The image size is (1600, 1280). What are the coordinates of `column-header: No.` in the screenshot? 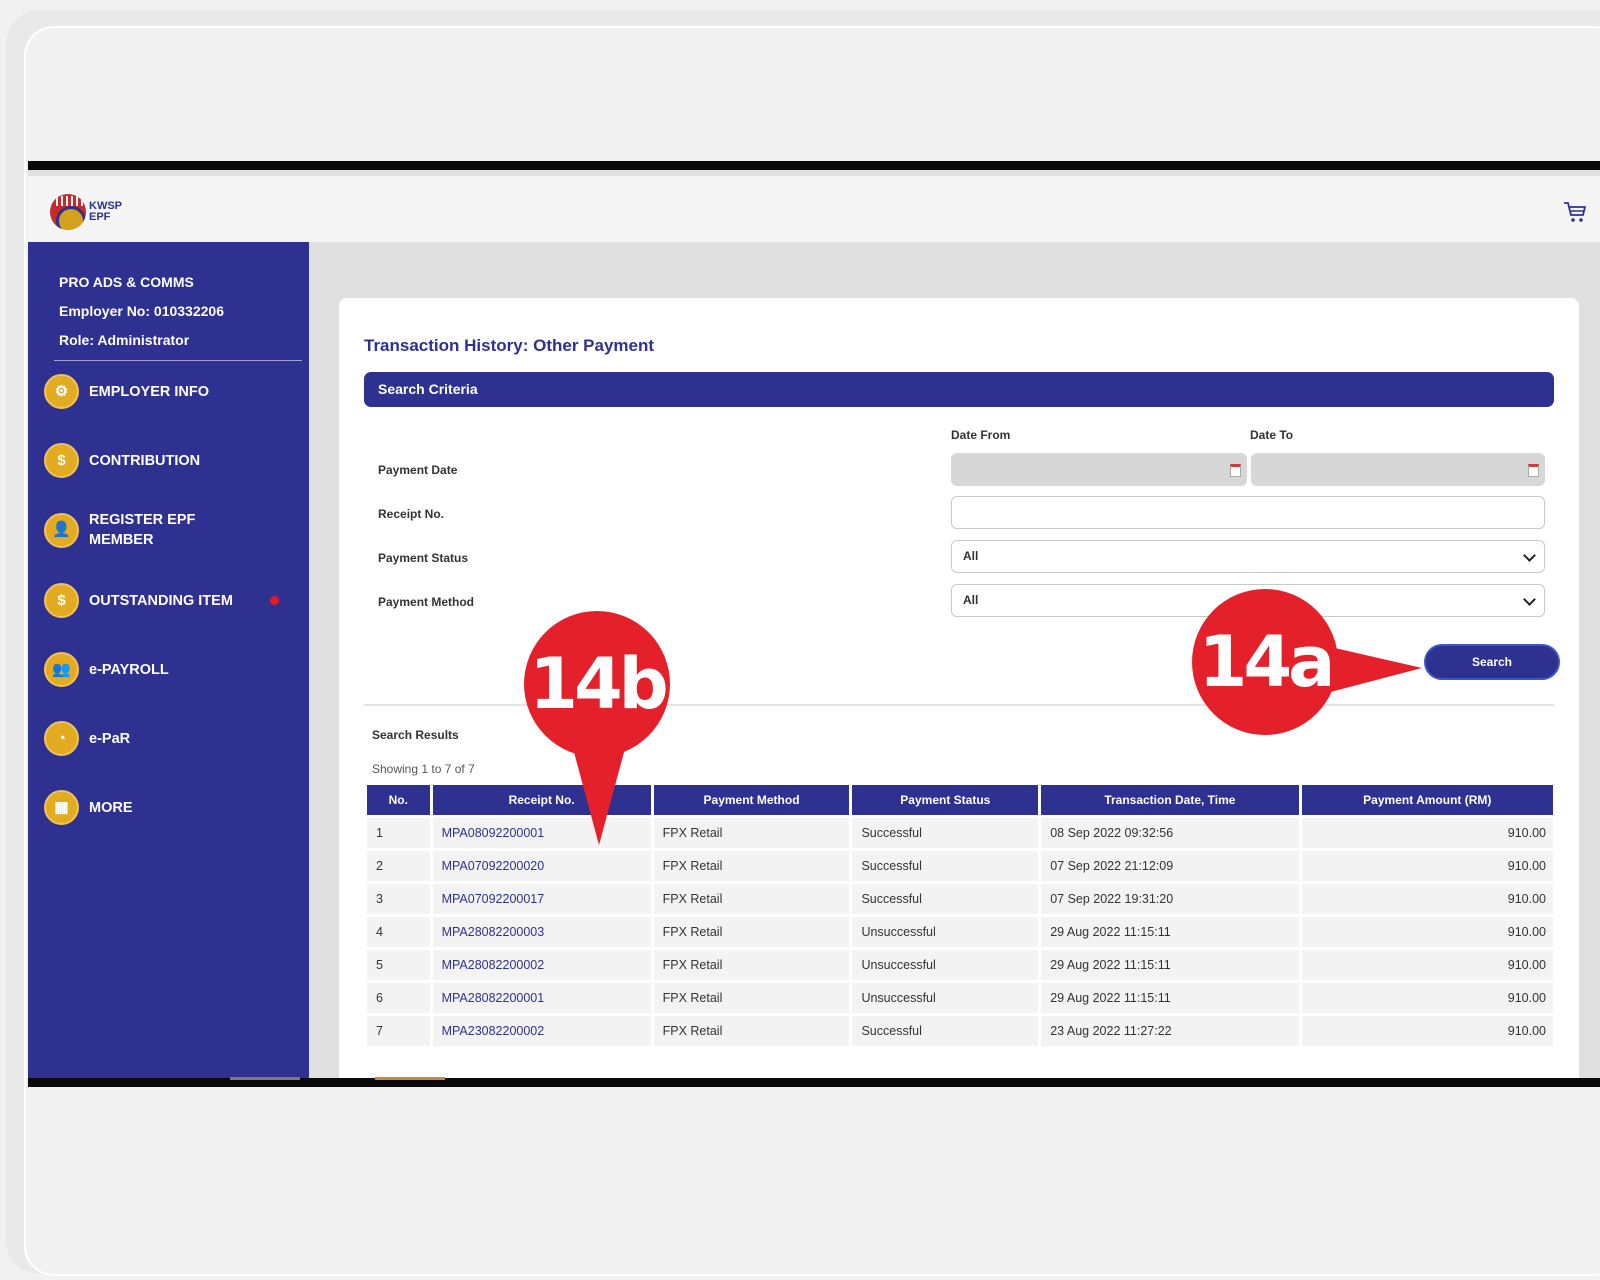 It's located at (398, 800).